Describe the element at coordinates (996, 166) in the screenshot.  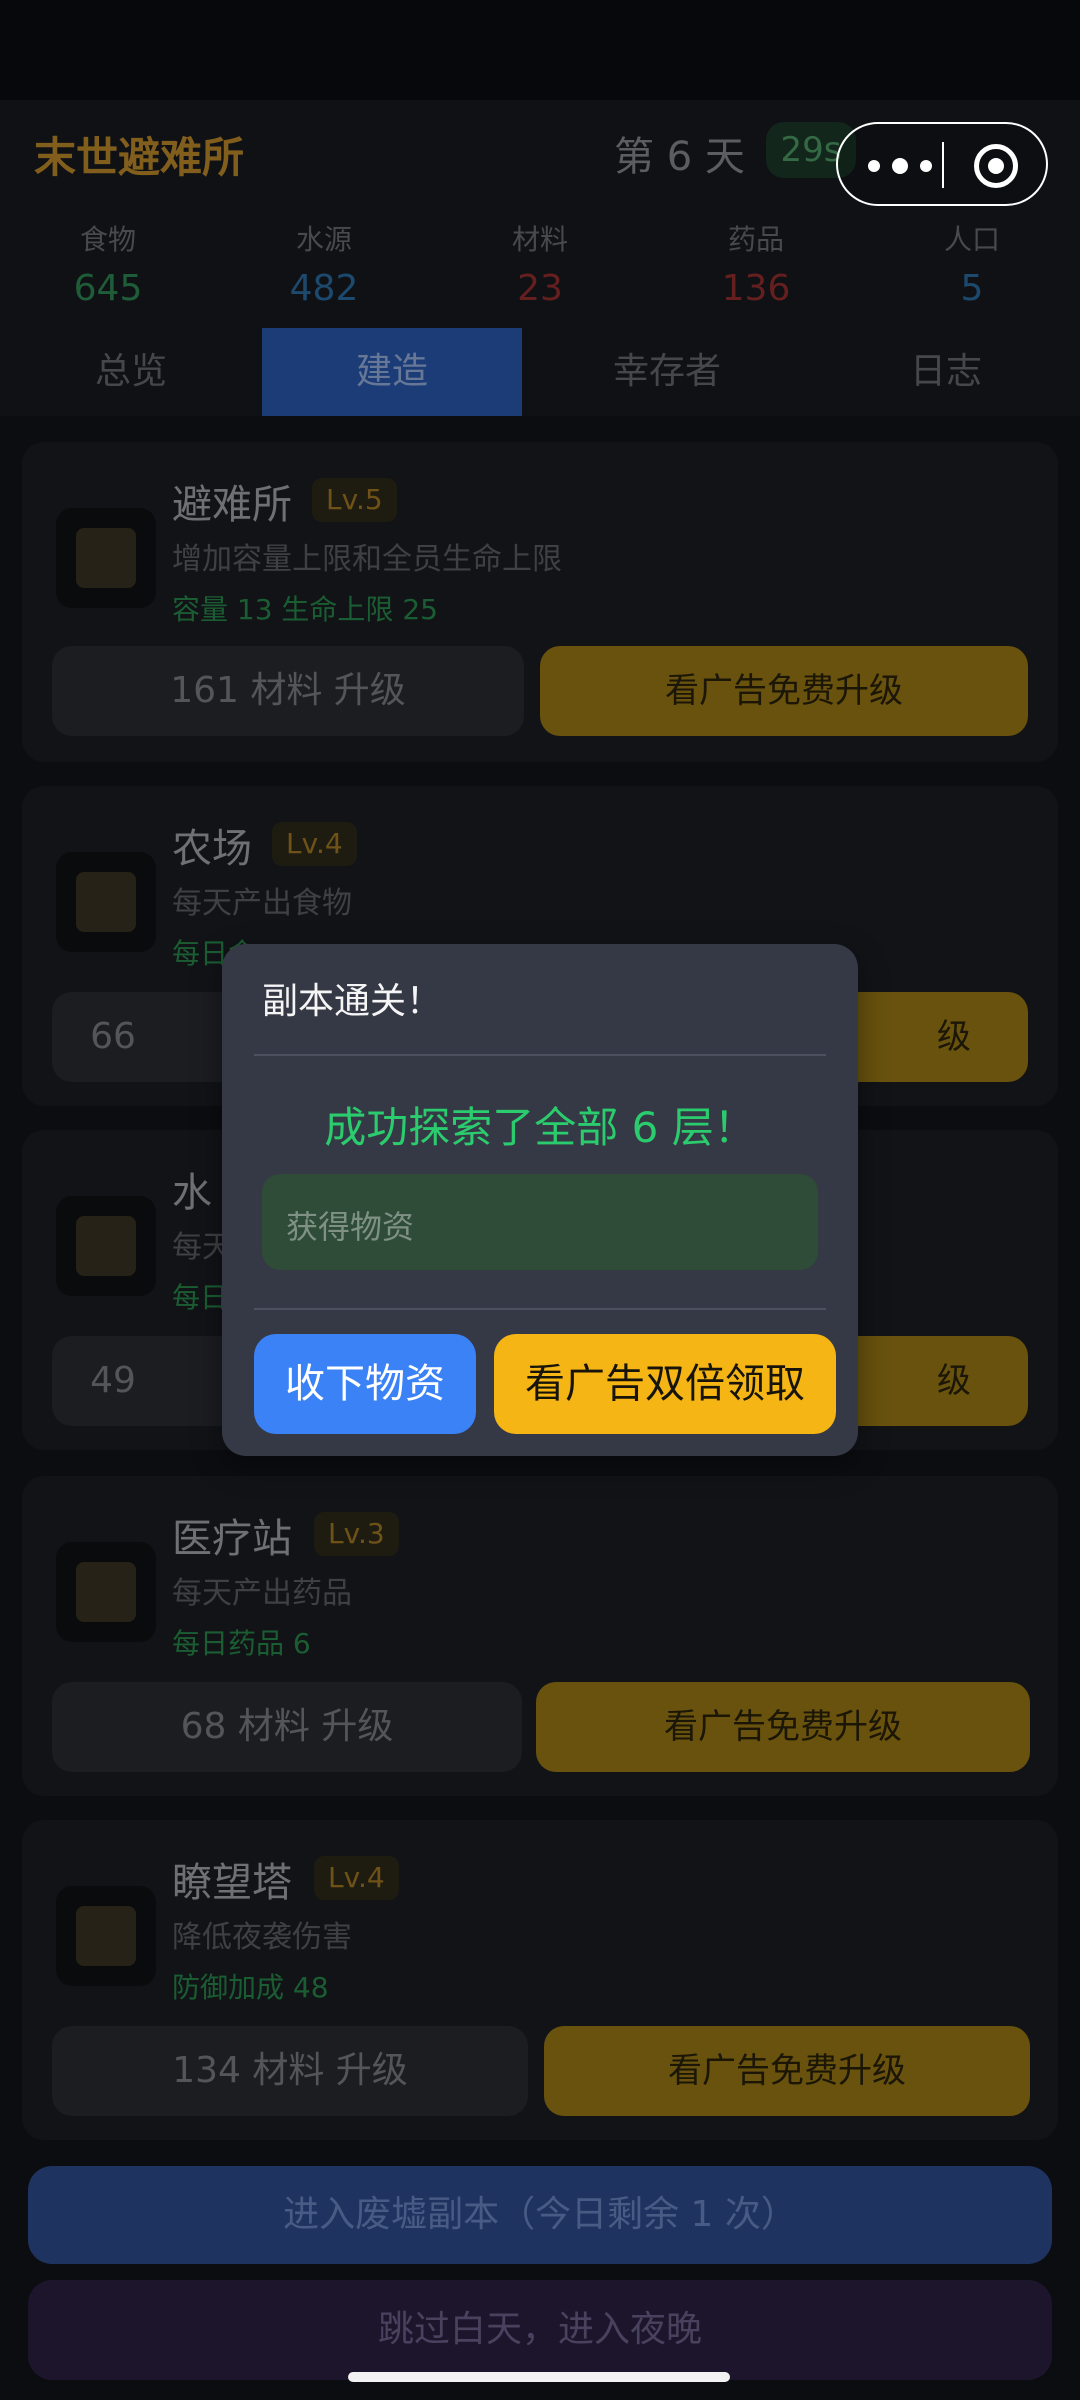
I see `close-target-icon` at that location.